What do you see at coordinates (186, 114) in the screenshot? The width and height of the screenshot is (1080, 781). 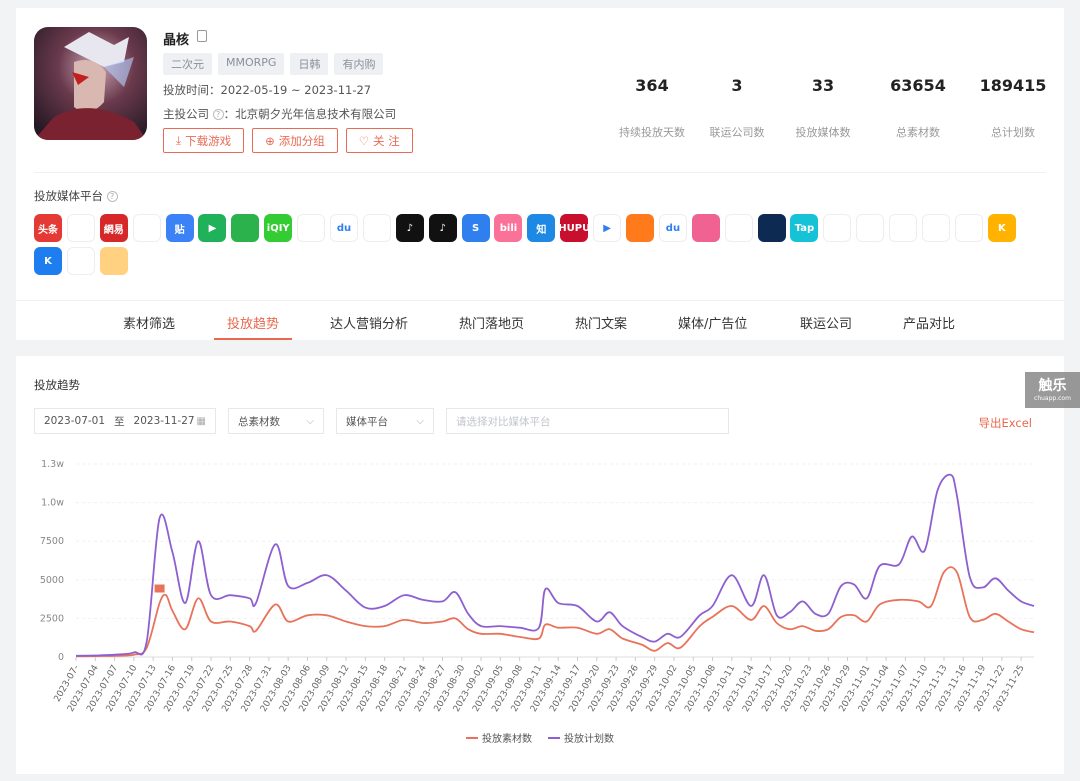 I see `company-label: 主投公司` at bounding box center [186, 114].